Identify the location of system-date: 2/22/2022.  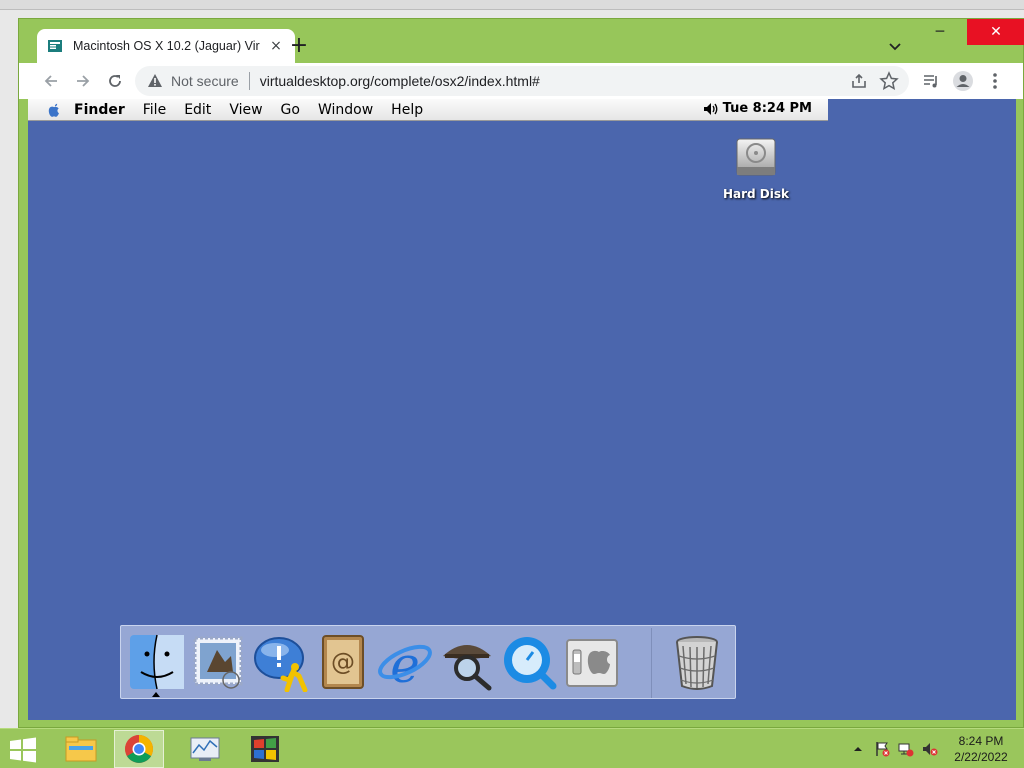
(981, 757).